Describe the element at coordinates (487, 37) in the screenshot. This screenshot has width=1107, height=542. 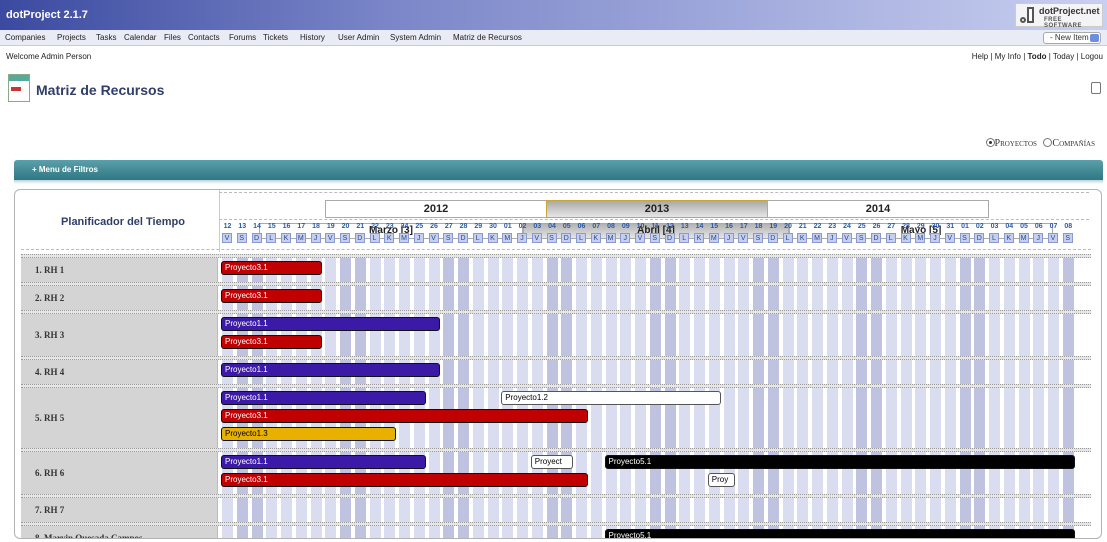
I see `nav-matriz-recursos: Matriz de Recursos` at that location.